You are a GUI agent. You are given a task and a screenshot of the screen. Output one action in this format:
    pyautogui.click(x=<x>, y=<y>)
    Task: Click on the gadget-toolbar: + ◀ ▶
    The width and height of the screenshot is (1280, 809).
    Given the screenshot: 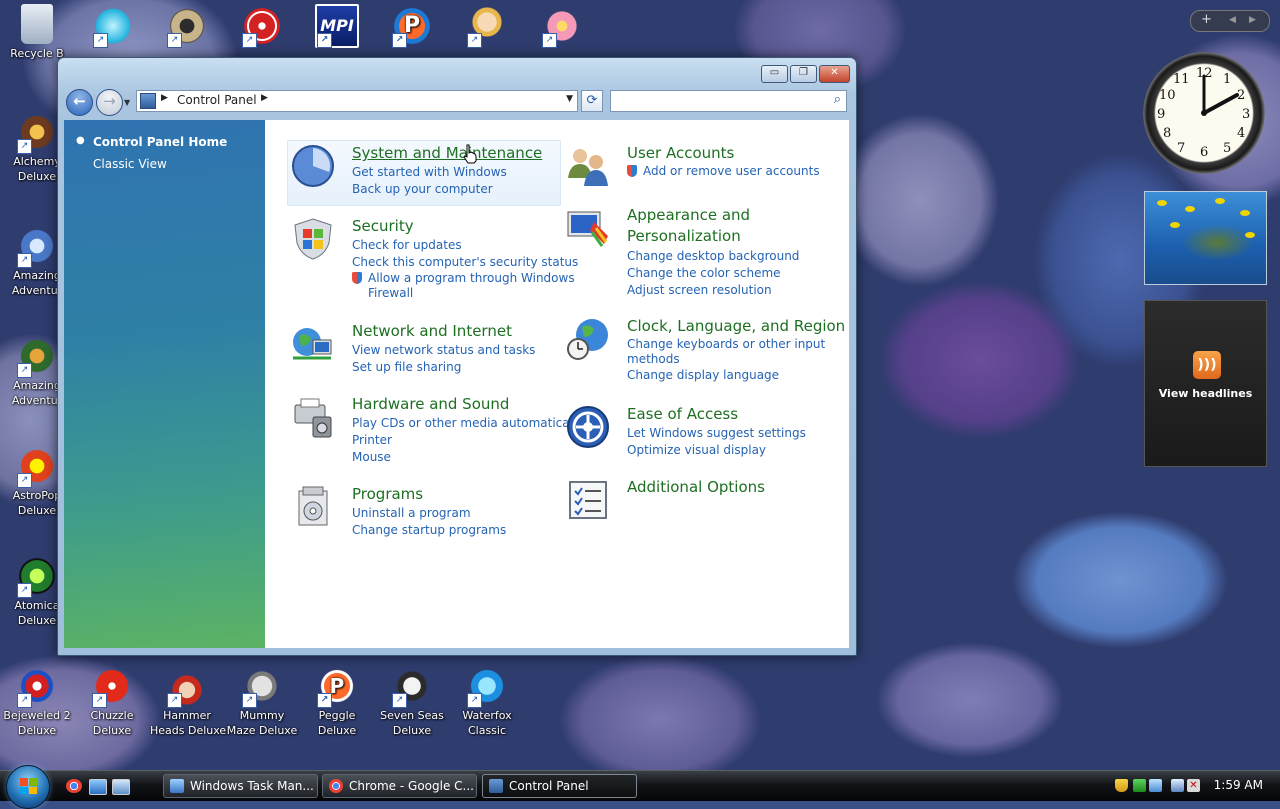 What is the action you would take?
    pyautogui.click(x=1230, y=21)
    